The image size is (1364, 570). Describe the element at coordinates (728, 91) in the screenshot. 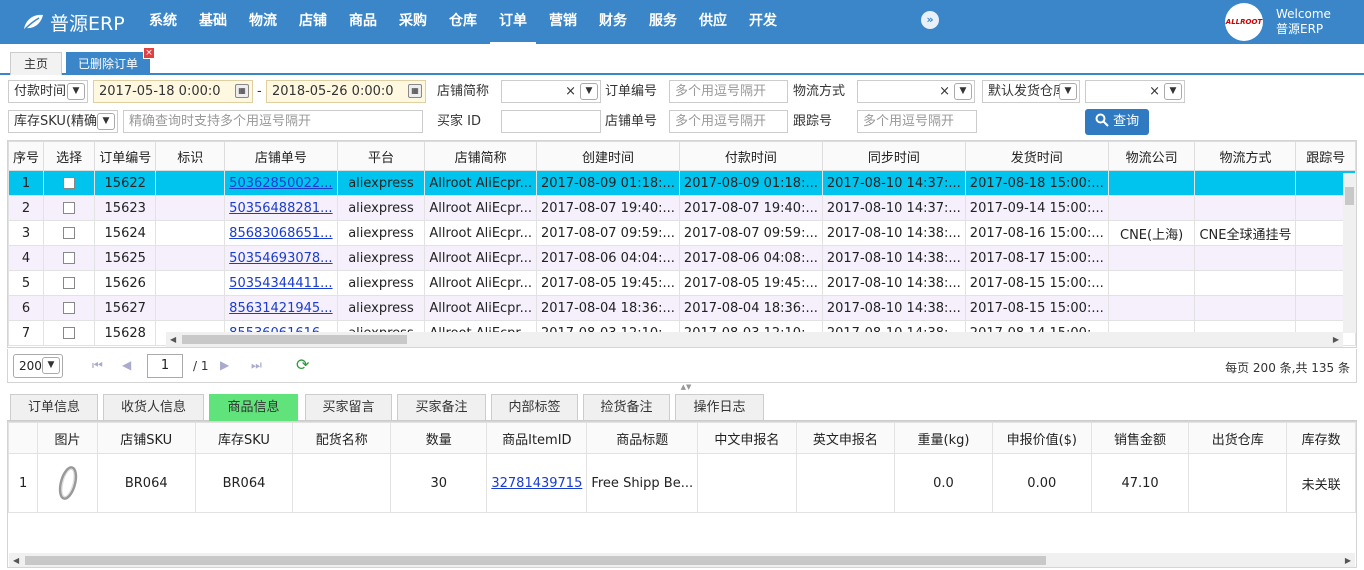

I see `order-no-input: 多个用逗号隔开` at that location.